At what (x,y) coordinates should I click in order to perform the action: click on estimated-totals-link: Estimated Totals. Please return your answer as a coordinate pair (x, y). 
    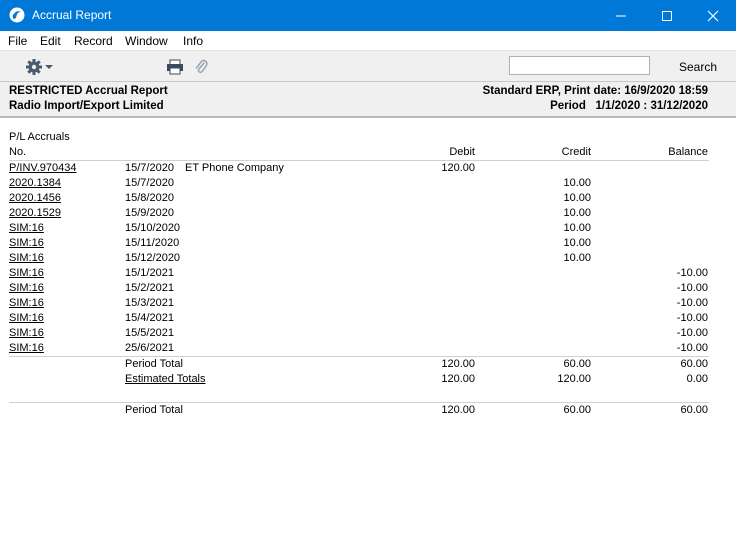
    Looking at the image, I should click on (165, 379).